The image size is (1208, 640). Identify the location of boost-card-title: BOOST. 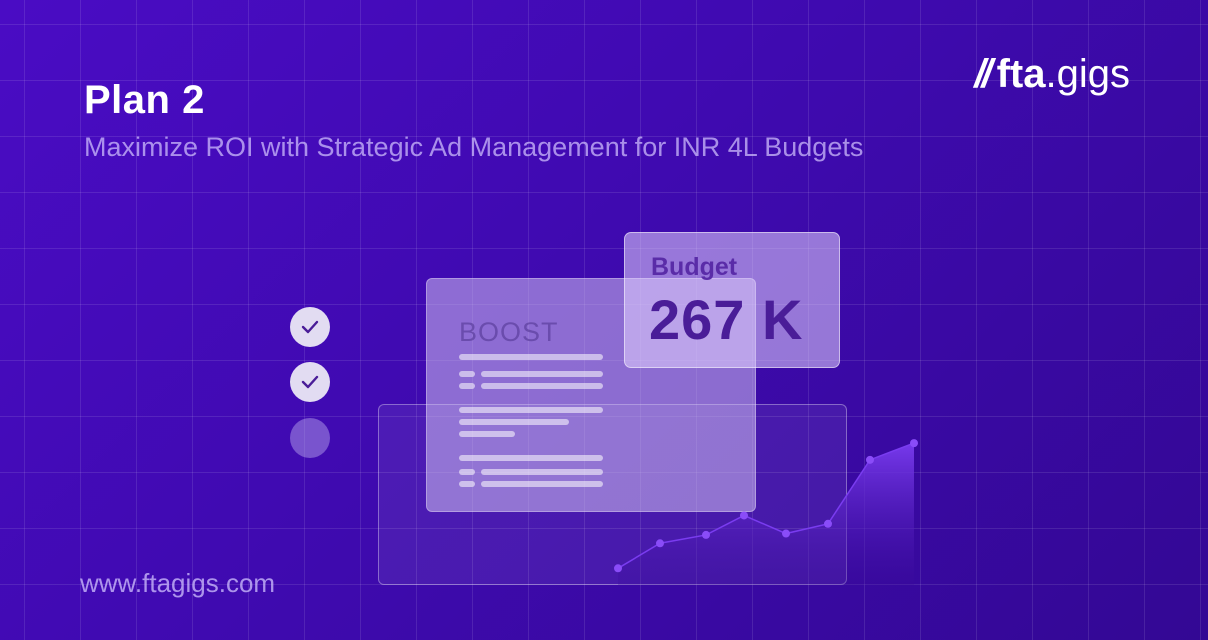
(509, 332).